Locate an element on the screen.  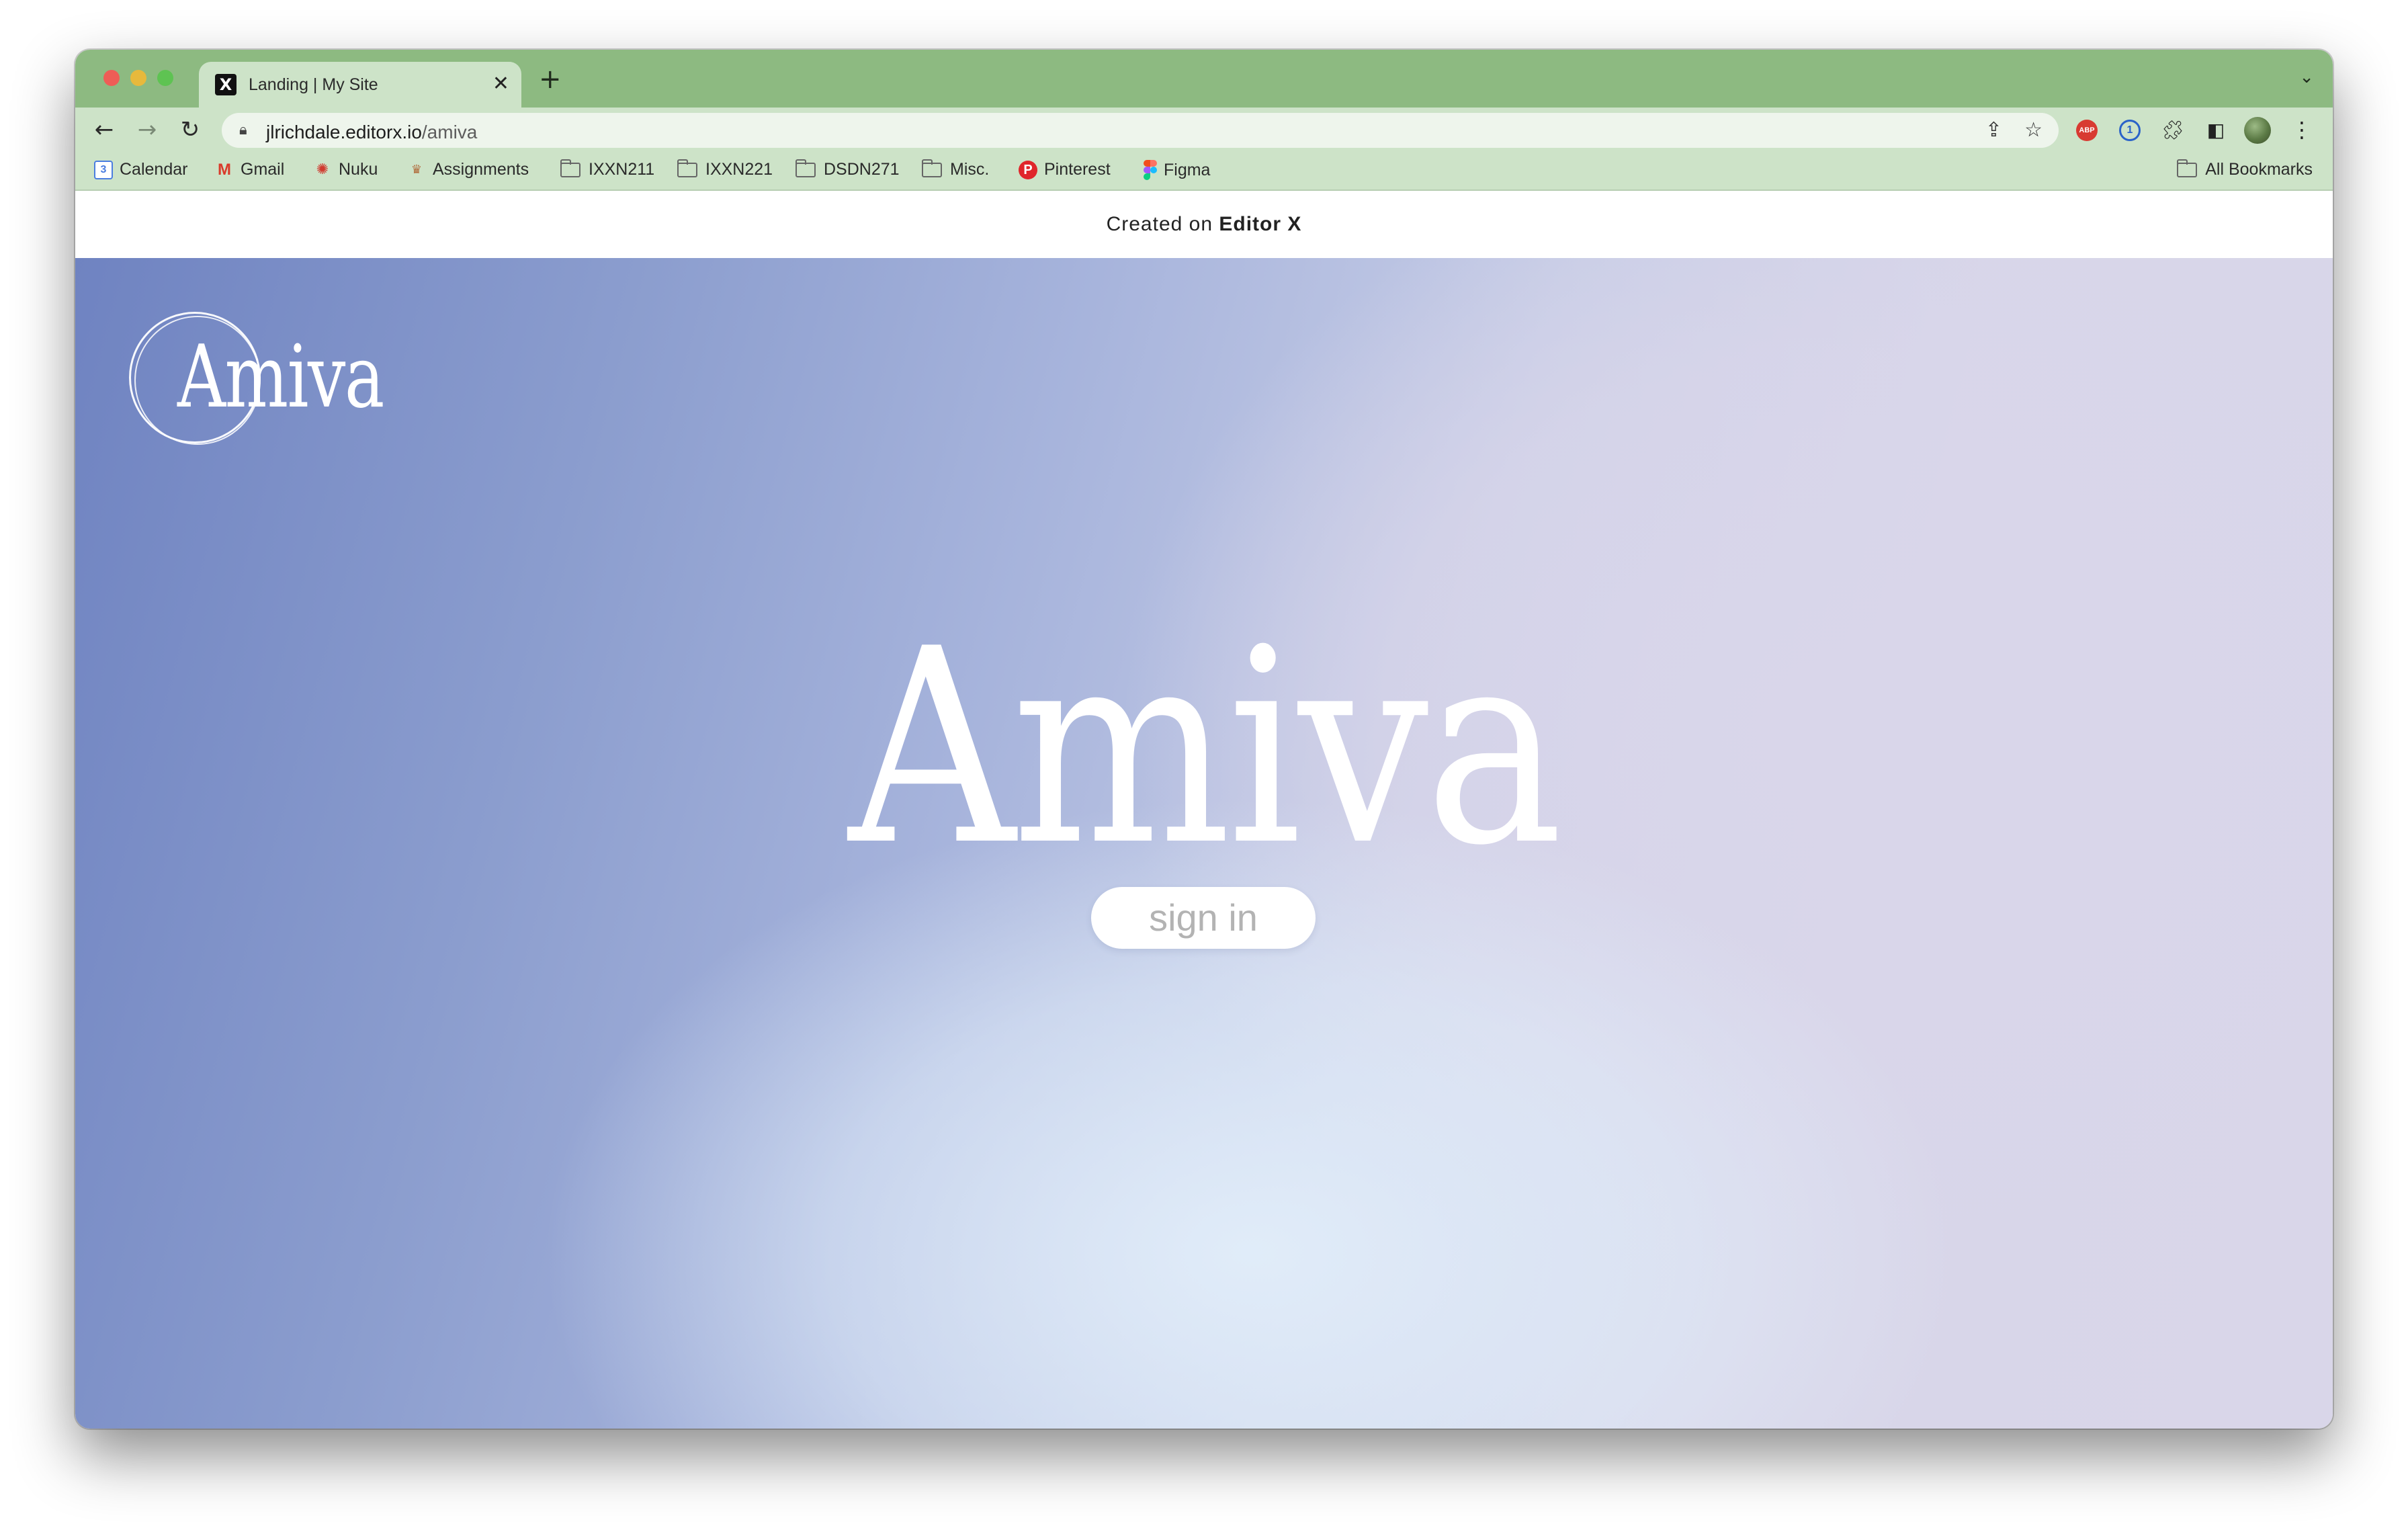
bookmark-folder-misc: Misc. is located at coordinates (955, 171).